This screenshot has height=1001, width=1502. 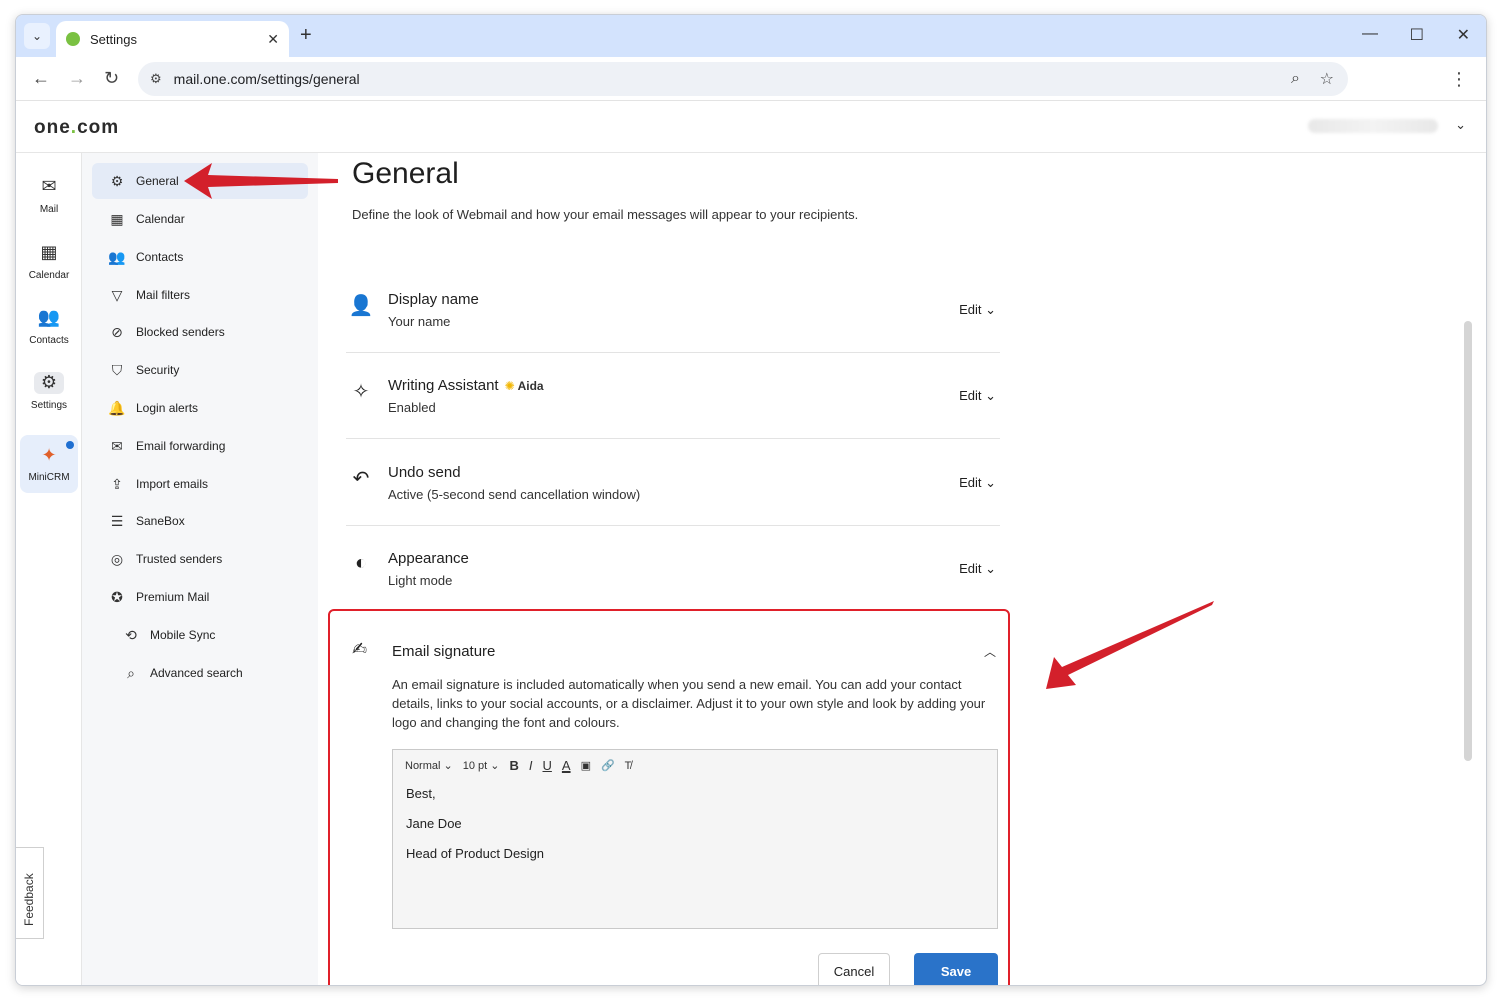 What do you see at coordinates (513, 765) in the screenshot?
I see `bold-button: B` at bounding box center [513, 765].